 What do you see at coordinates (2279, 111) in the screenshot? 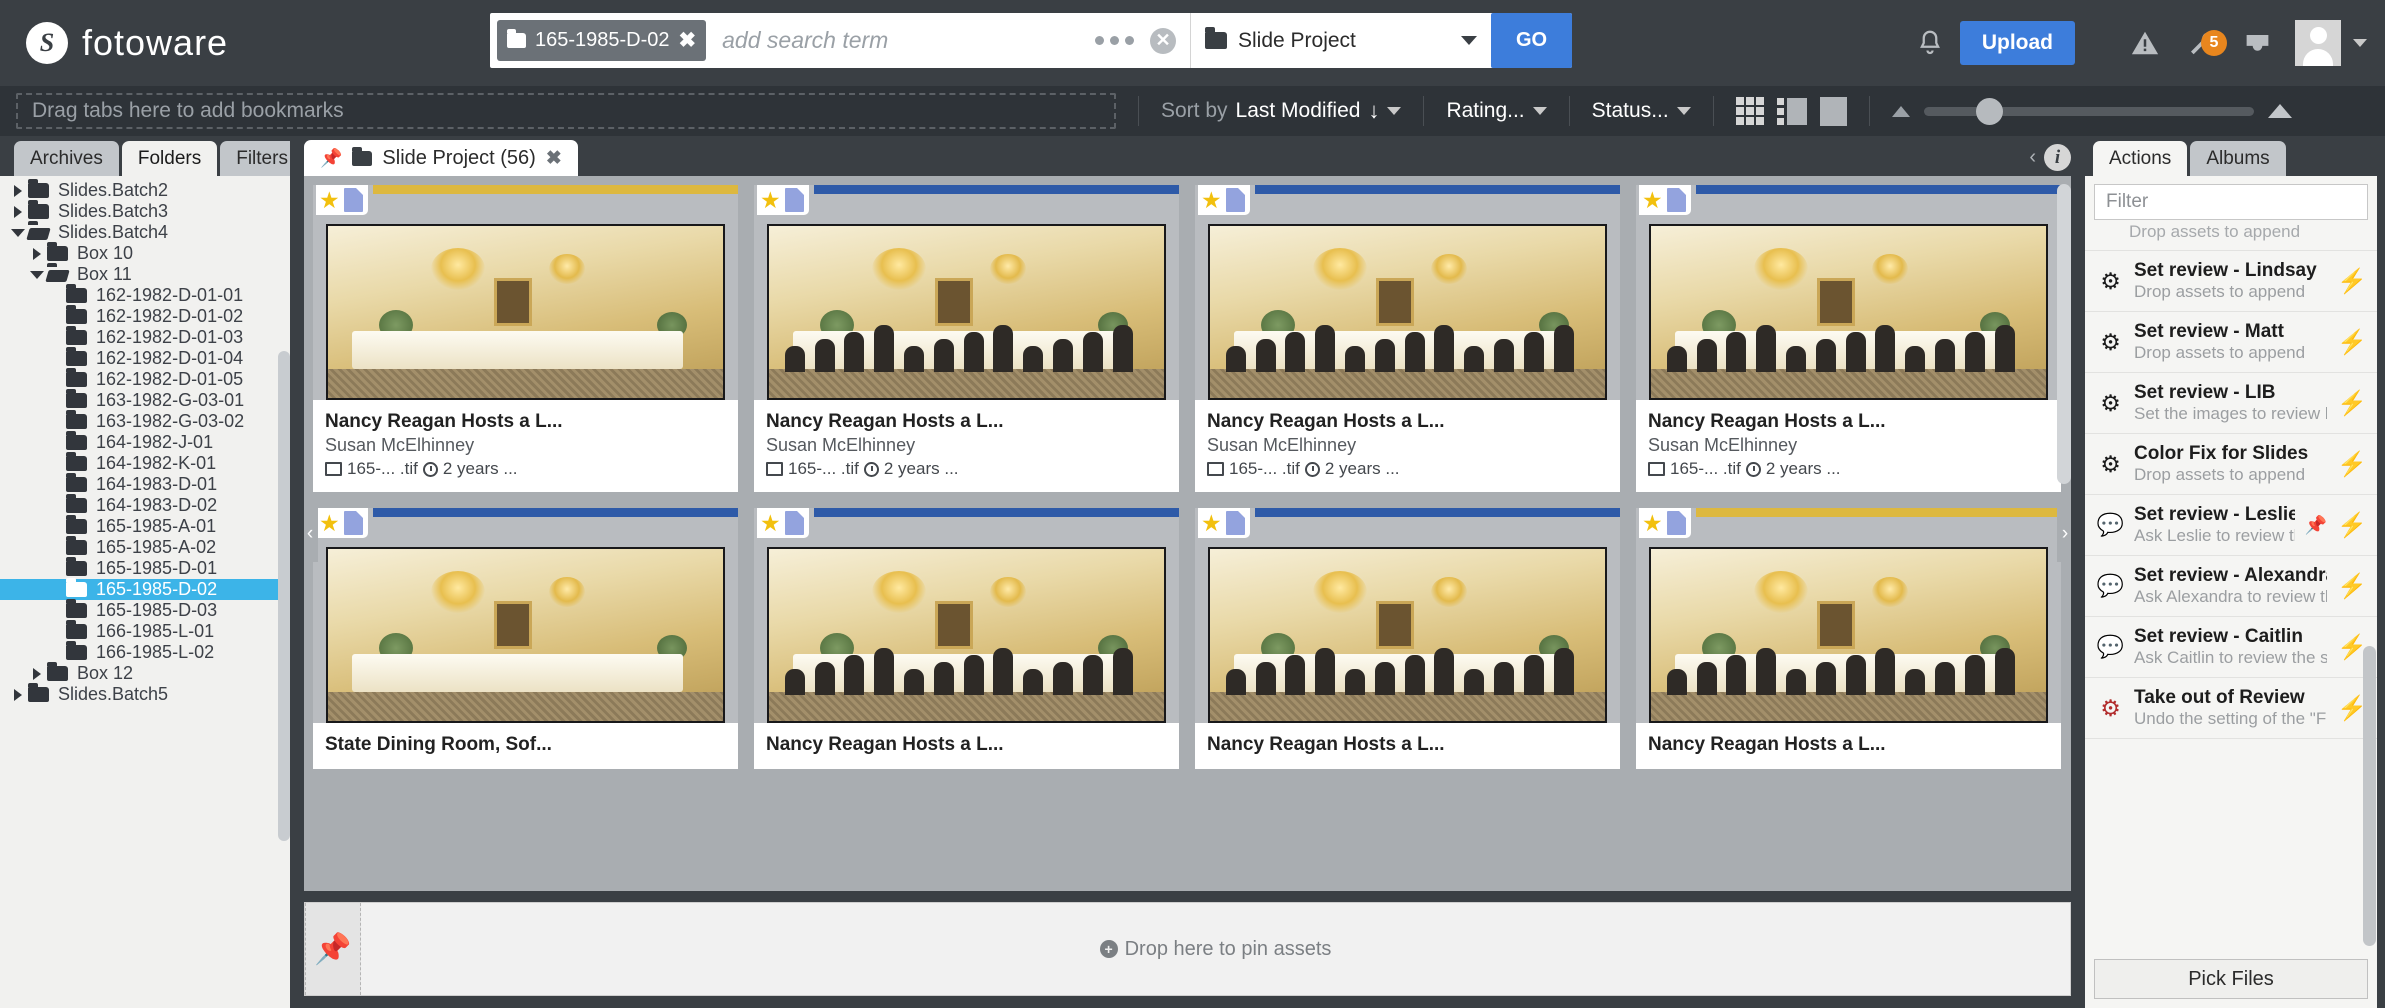
I see `zoom-in-icon` at bounding box center [2279, 111].